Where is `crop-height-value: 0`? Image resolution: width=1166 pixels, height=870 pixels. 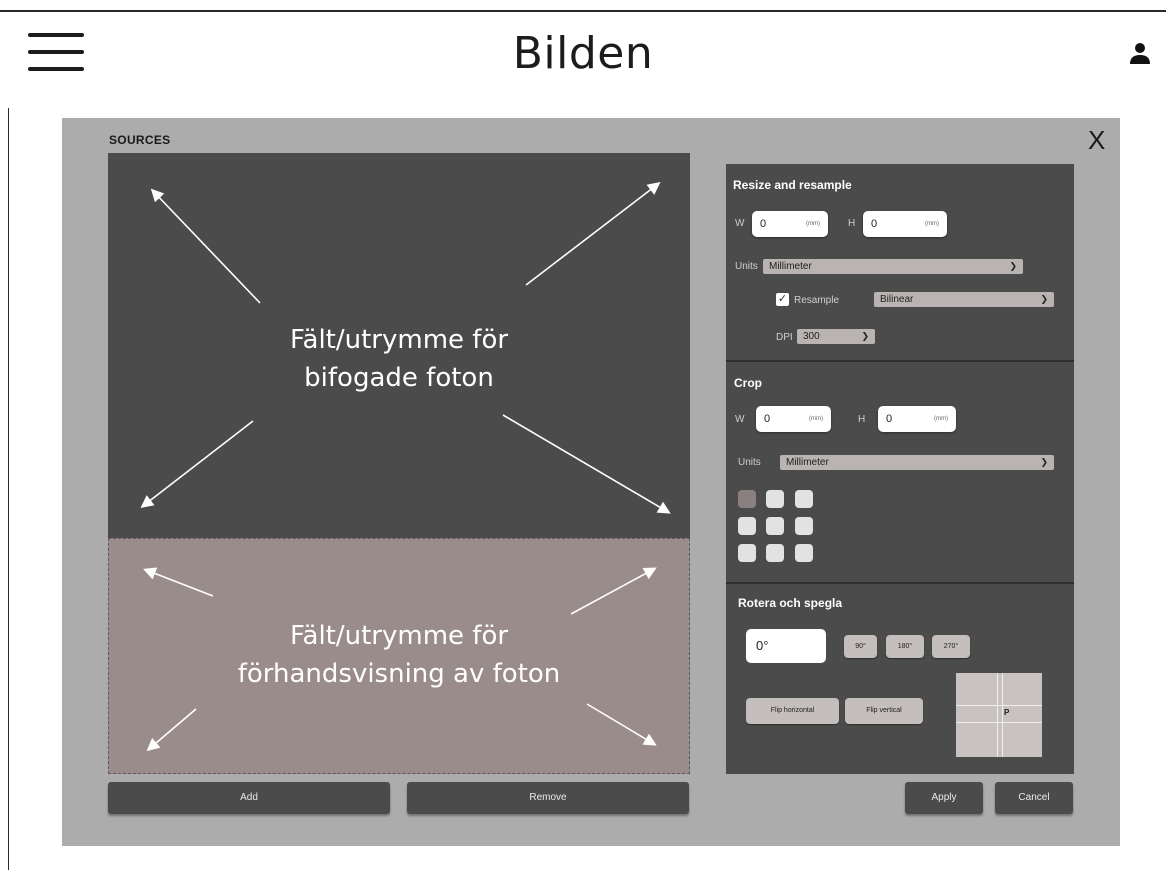
crop-height-value: 0 is located at coordinates (889, 419).